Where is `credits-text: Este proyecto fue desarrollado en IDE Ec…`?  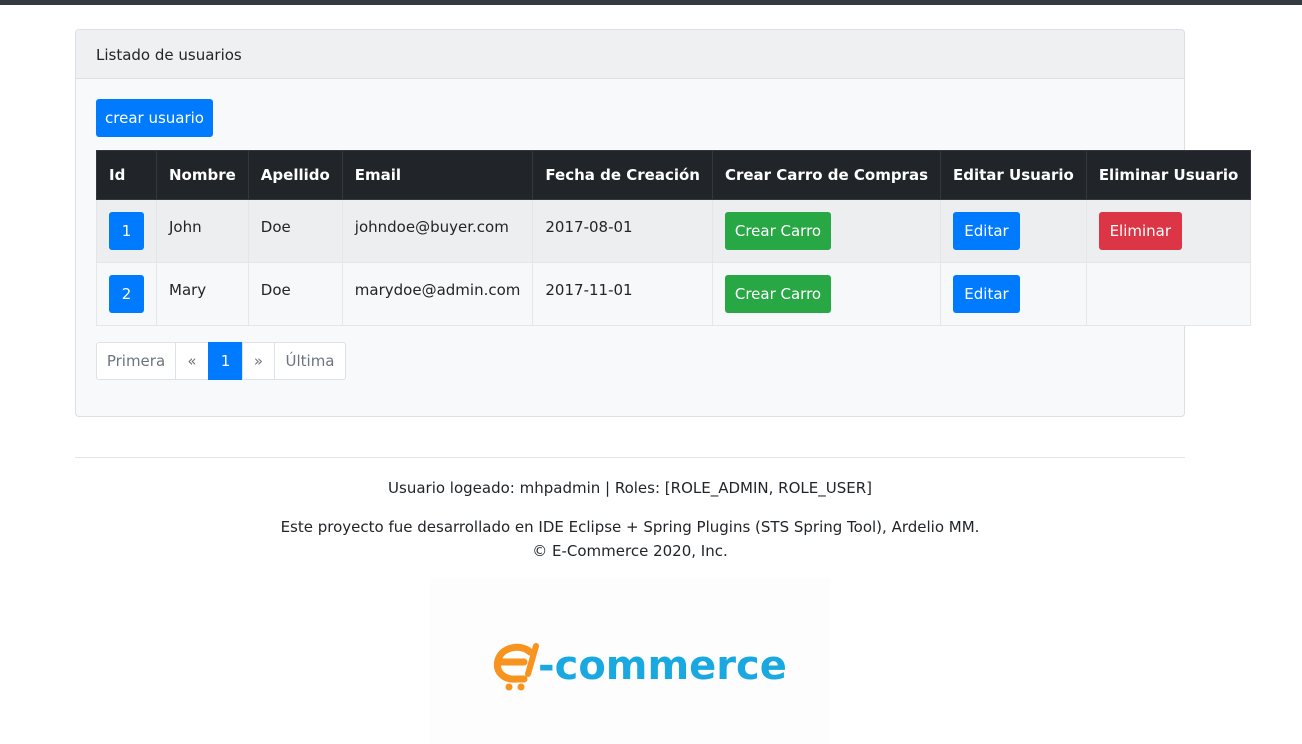
credits-text: Este proyecto fue desarrollado en IDE Ec… is located at coordinates (630, 527).